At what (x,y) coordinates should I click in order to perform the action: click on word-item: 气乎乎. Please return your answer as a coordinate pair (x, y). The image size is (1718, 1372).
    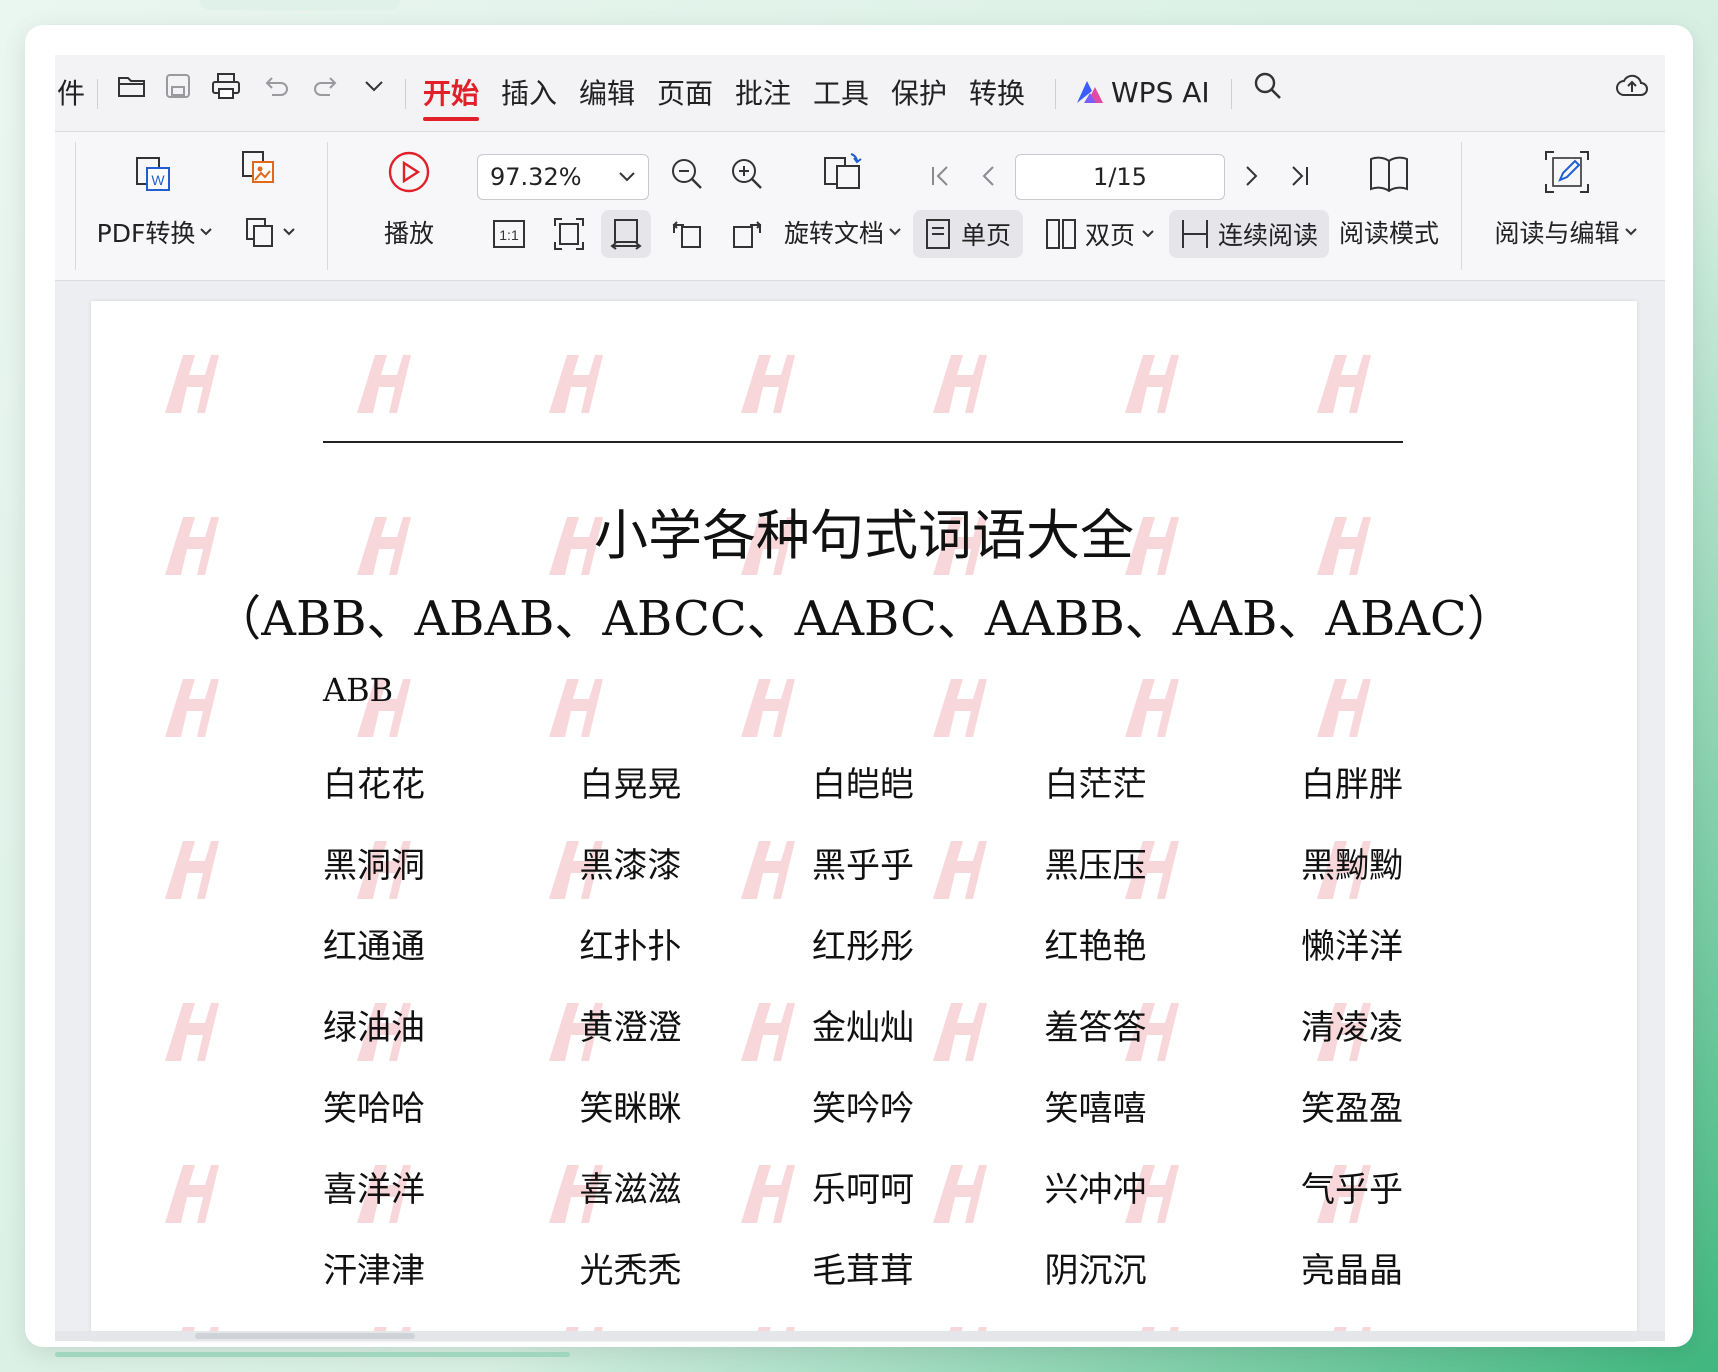
    Looking at the image, I should click on (1352, 1190).